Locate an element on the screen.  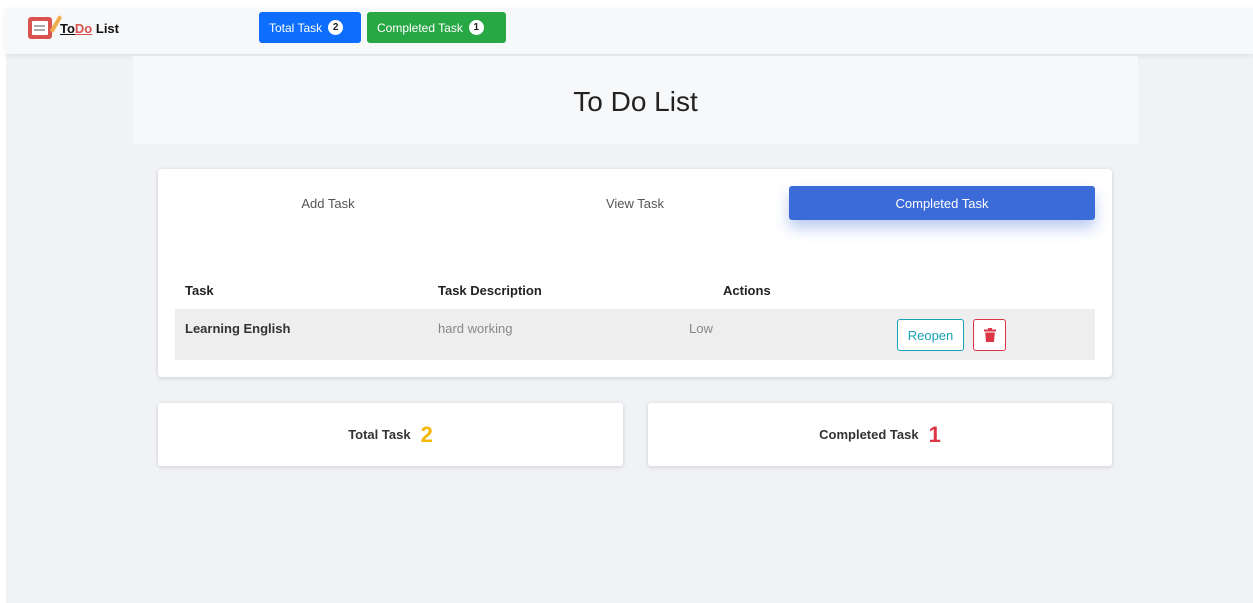
brand: ToDo List is located at coordinates (72, 28).